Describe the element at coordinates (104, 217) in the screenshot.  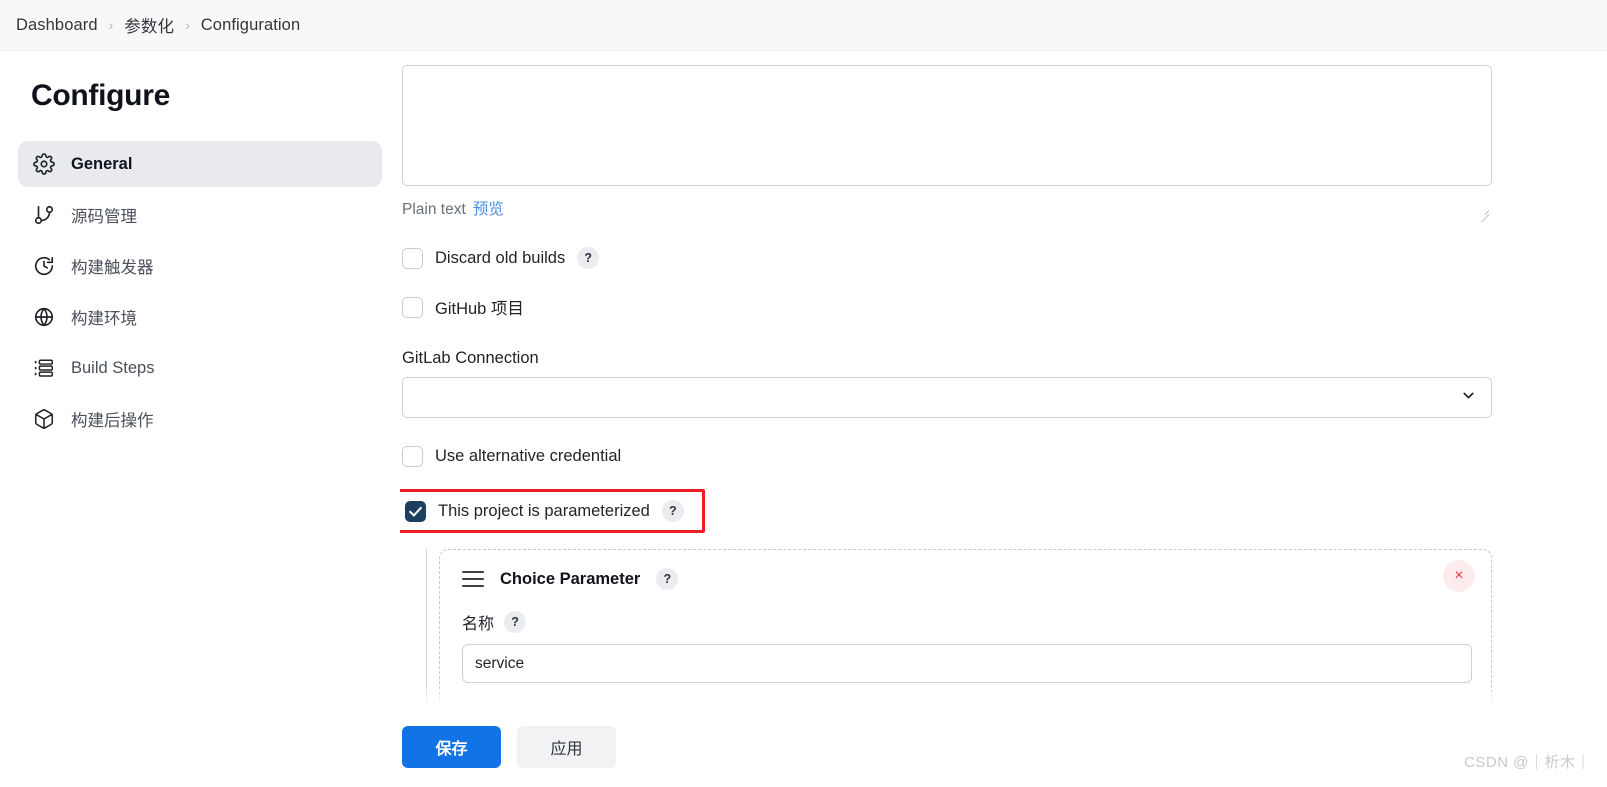
I see `sidebar-item-label: 源码管理` at that location.